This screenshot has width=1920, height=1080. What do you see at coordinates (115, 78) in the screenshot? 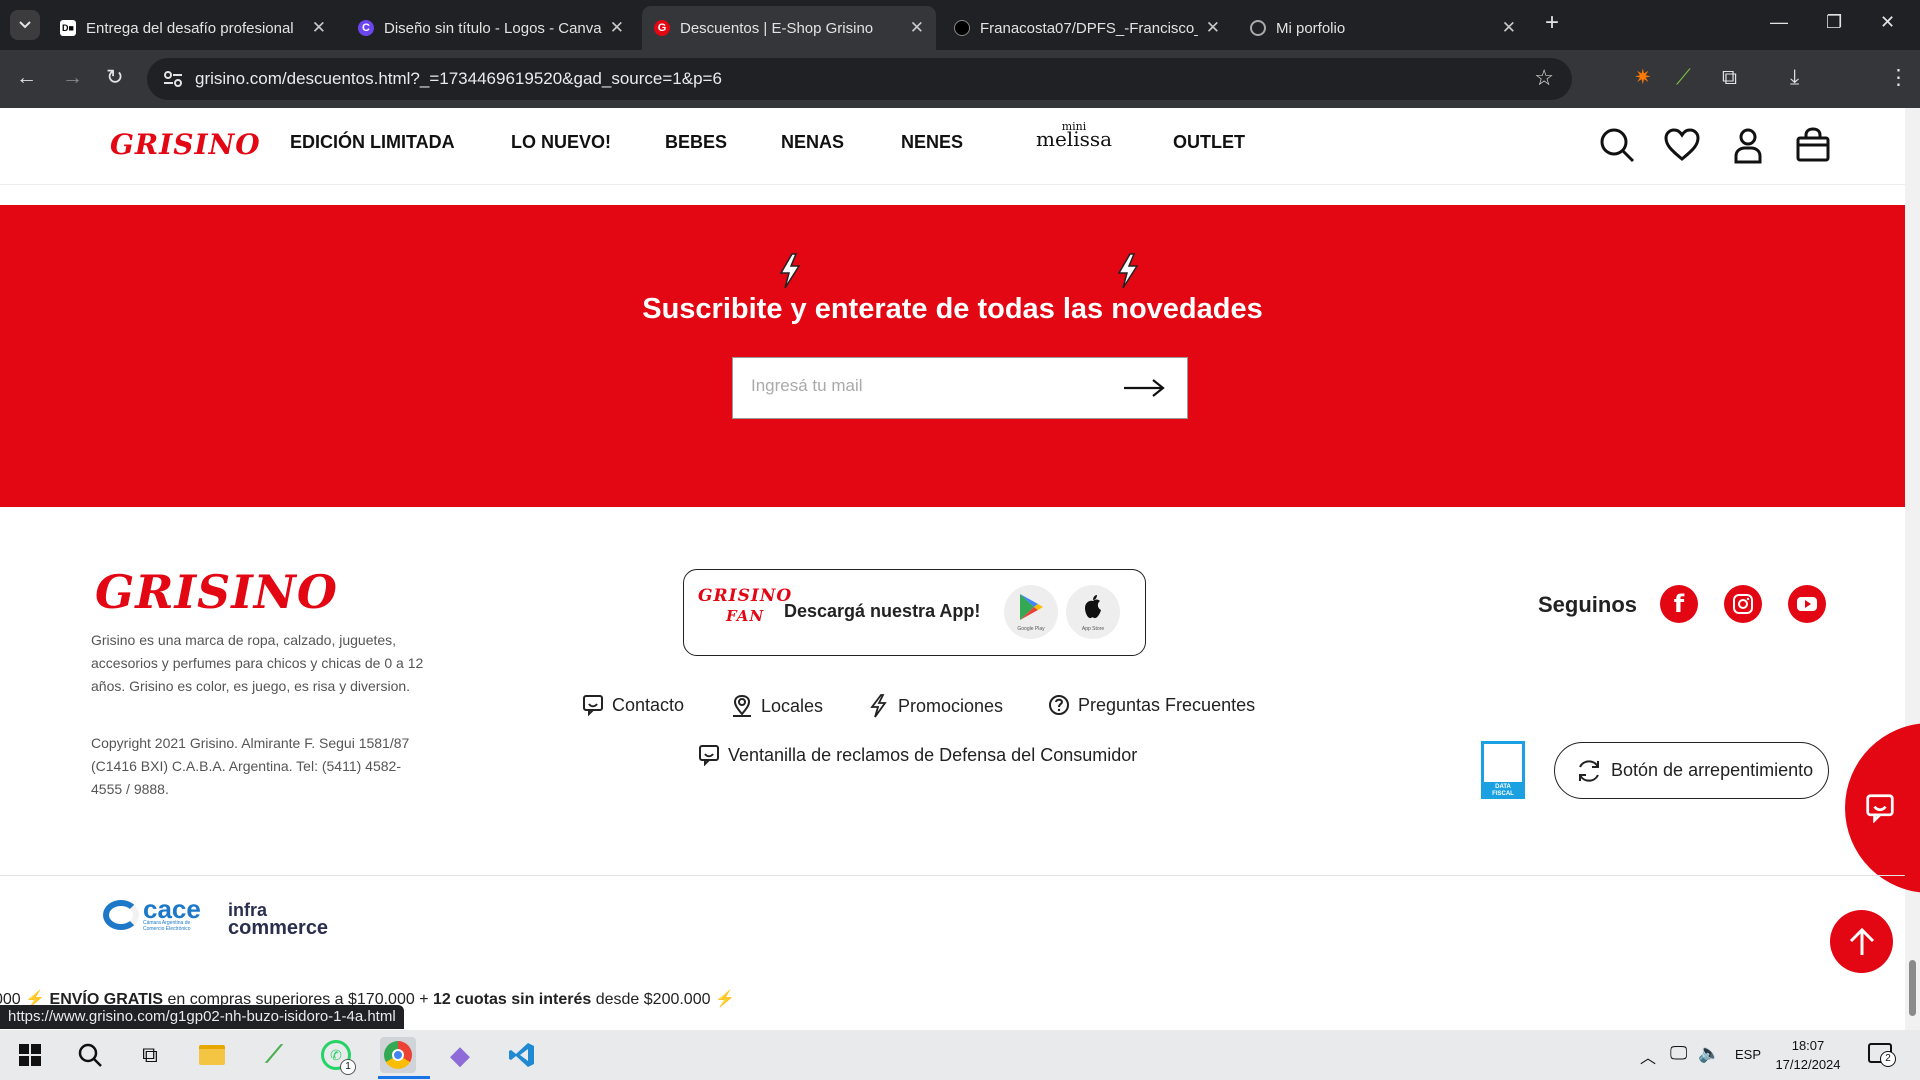
I see `reload-icon: ↻` at bounding box center [115, 78].